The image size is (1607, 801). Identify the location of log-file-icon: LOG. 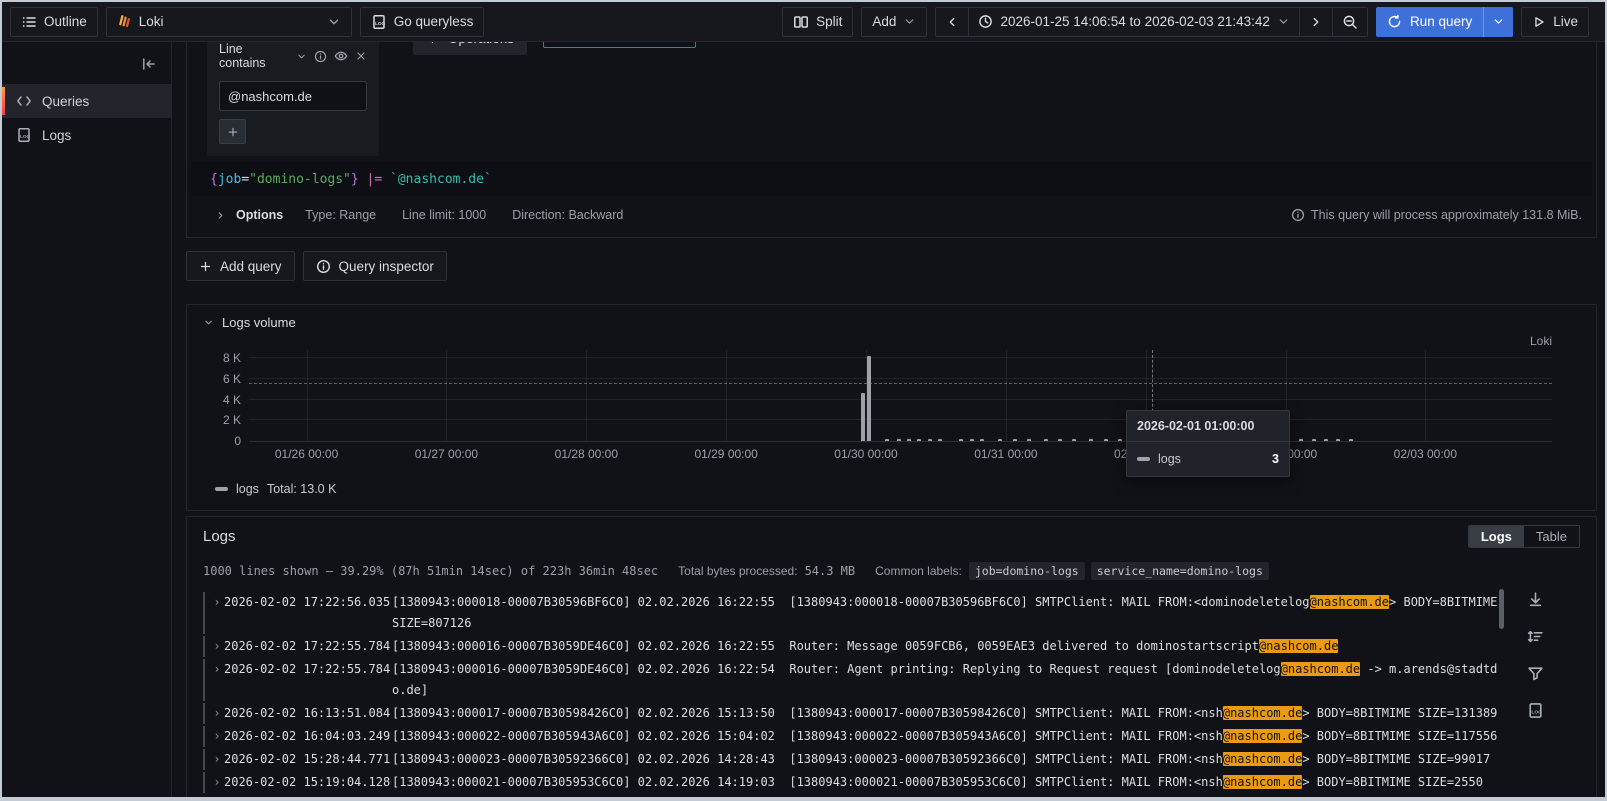
(379, 22).